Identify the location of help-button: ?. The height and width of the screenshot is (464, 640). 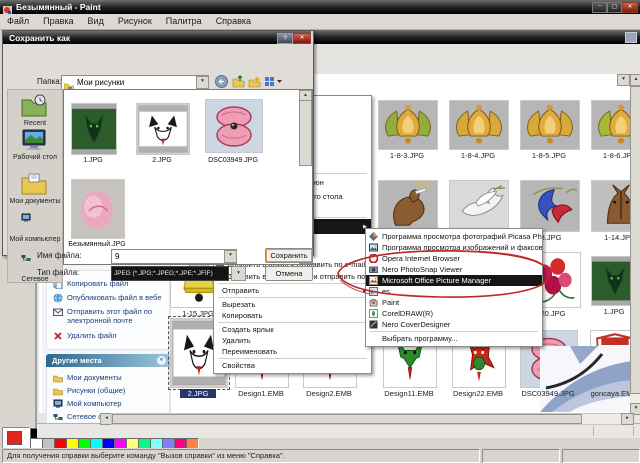
(285, 38).